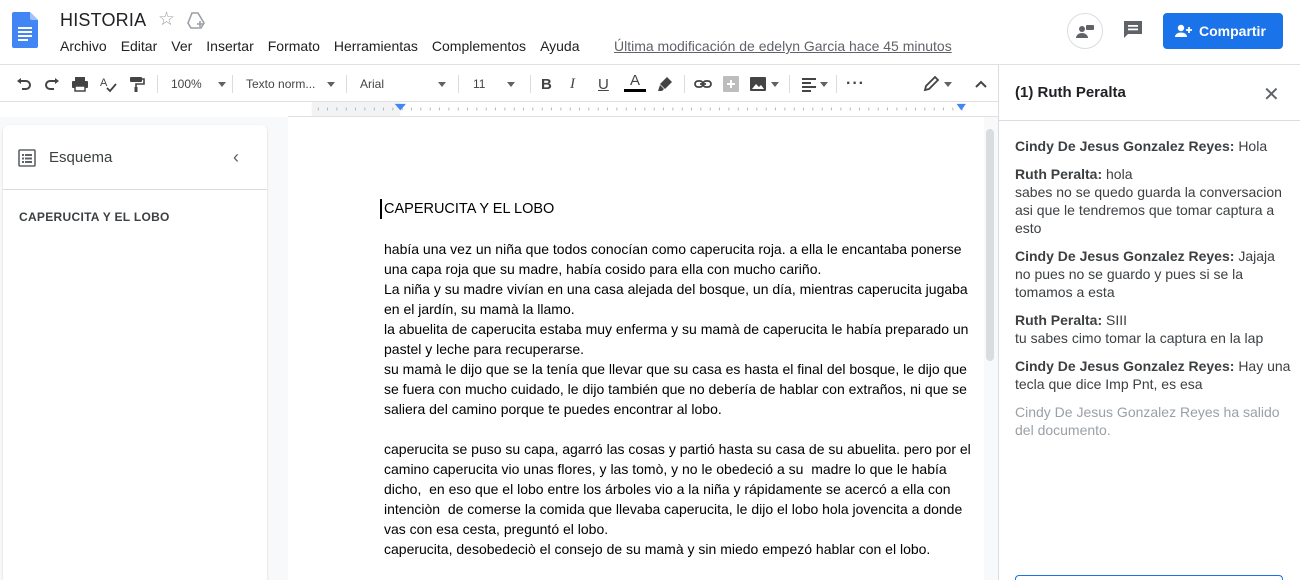  I want to click on meet-button, so click(1085, 31).